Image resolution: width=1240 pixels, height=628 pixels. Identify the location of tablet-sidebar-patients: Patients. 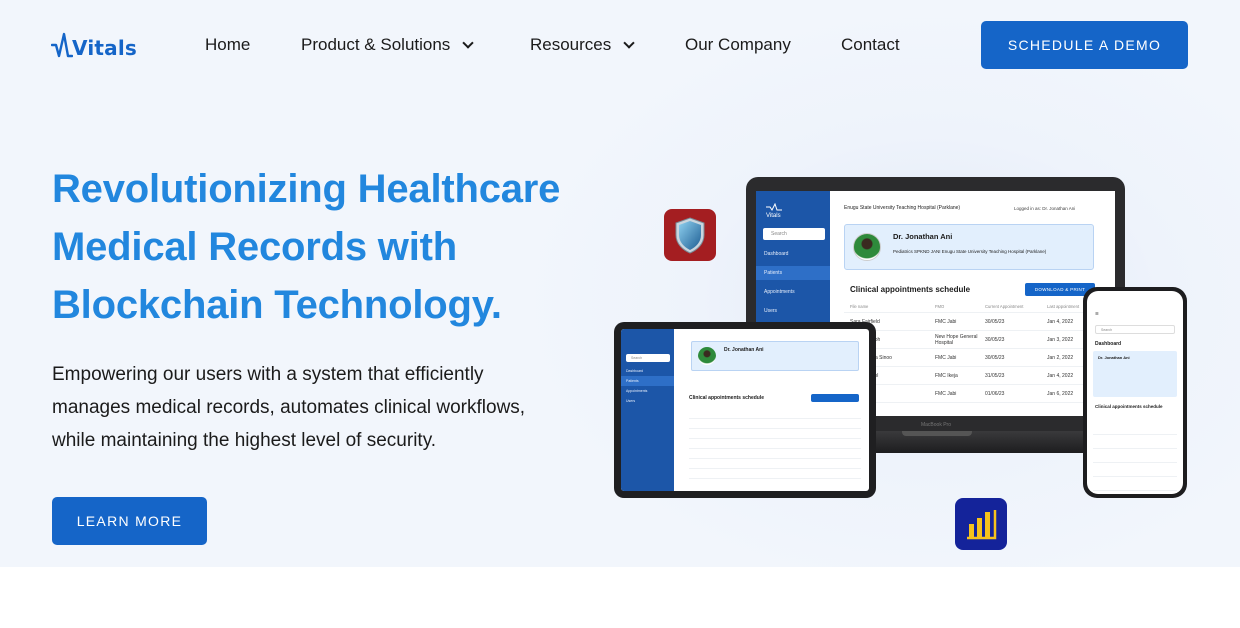
(647, 381).